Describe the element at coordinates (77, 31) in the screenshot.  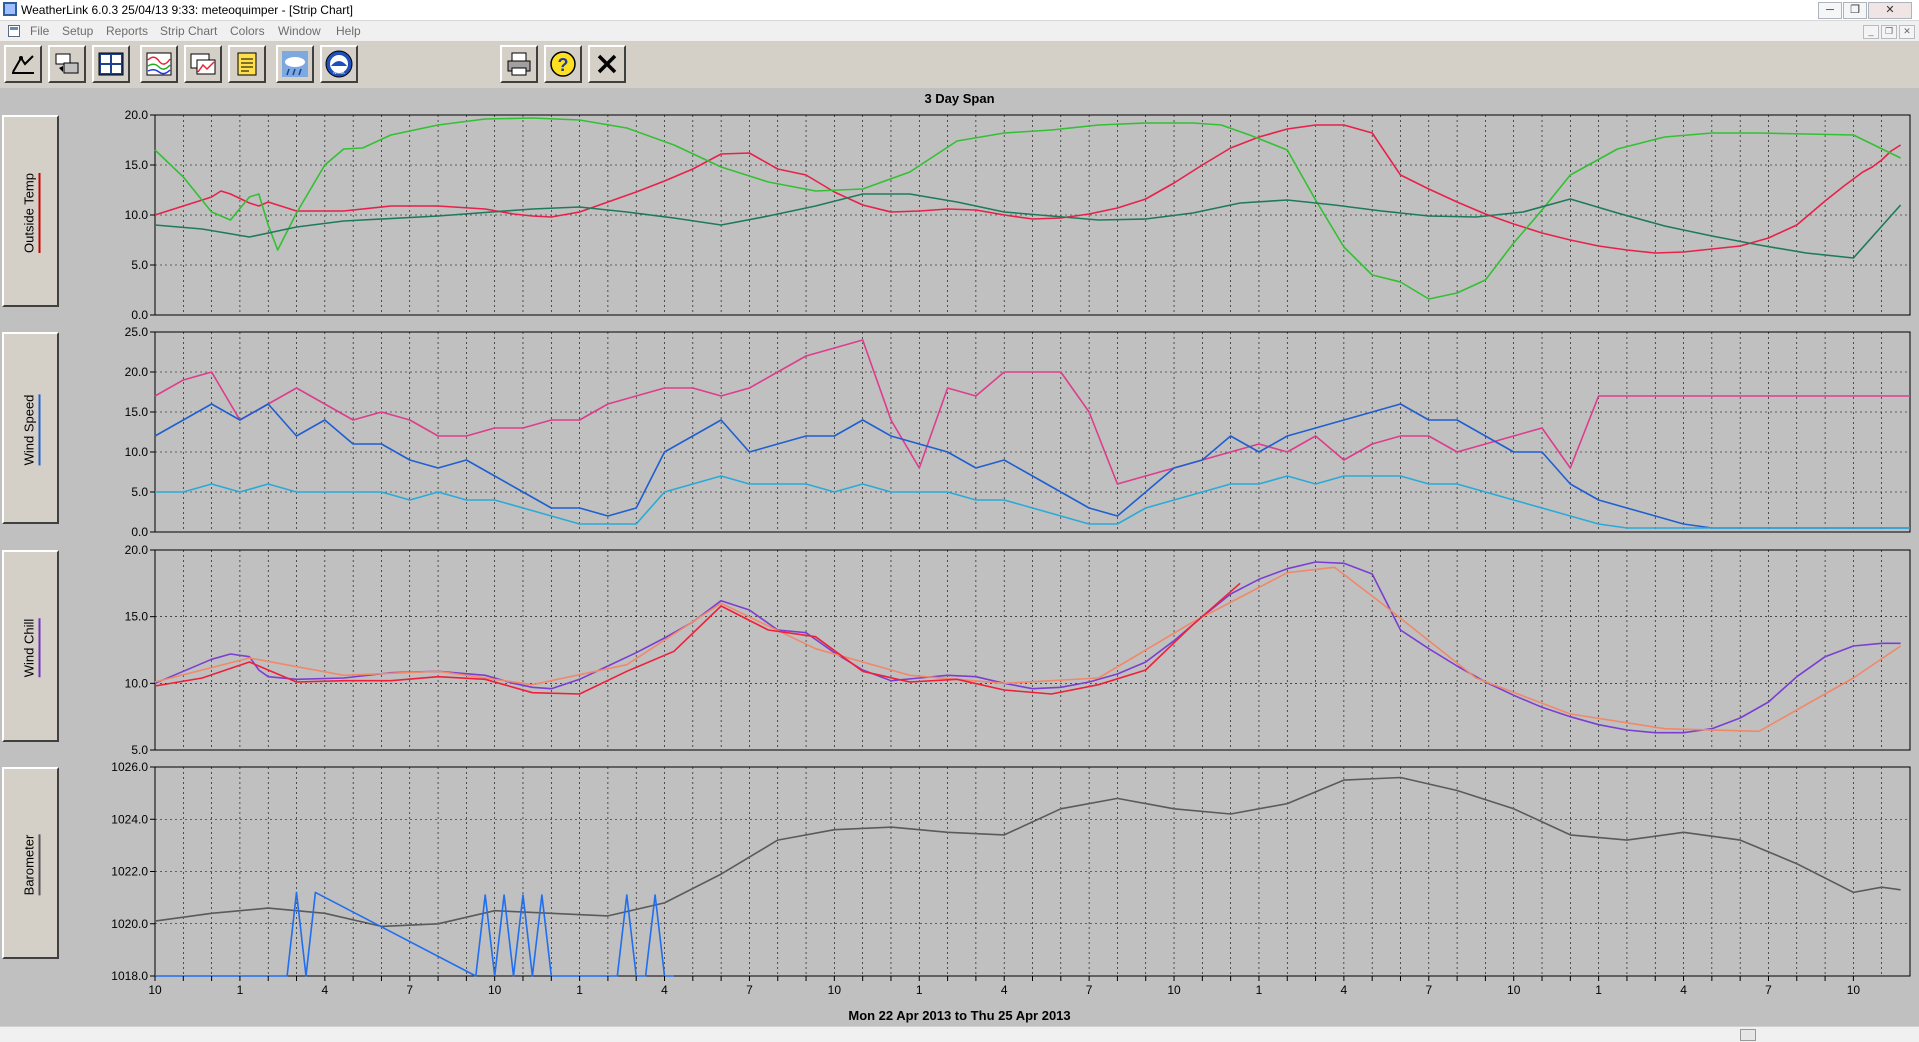
I see `menu-setup: Setup` at that location.